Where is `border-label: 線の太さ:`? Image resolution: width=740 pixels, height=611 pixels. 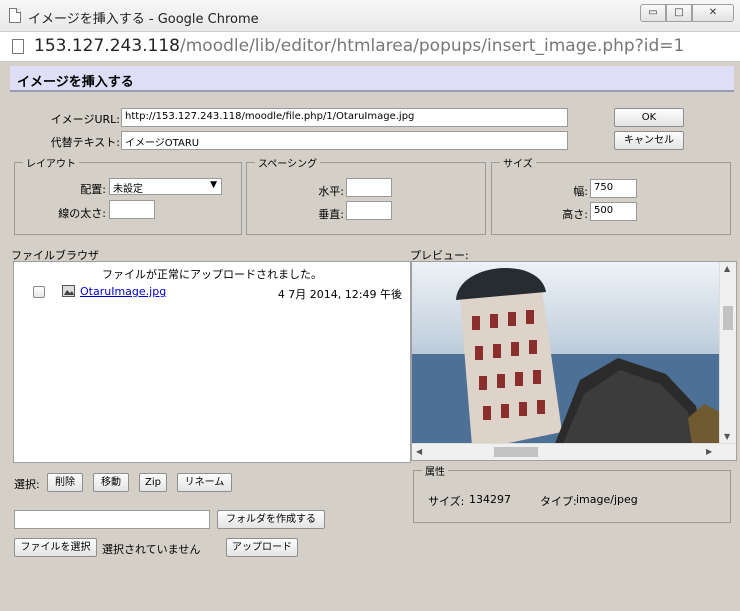 border-label: 線の太さ: is located at coordinates (82, 213).